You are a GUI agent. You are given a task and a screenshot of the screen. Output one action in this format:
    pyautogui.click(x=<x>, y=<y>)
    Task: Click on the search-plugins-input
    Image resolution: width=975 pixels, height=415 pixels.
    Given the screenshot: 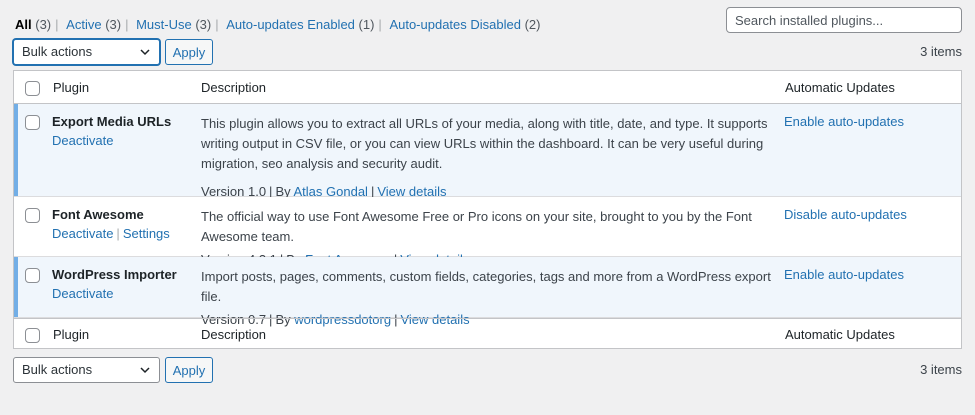 What is the action you would take?
    pyautogui.click(x=844, y=20)
    